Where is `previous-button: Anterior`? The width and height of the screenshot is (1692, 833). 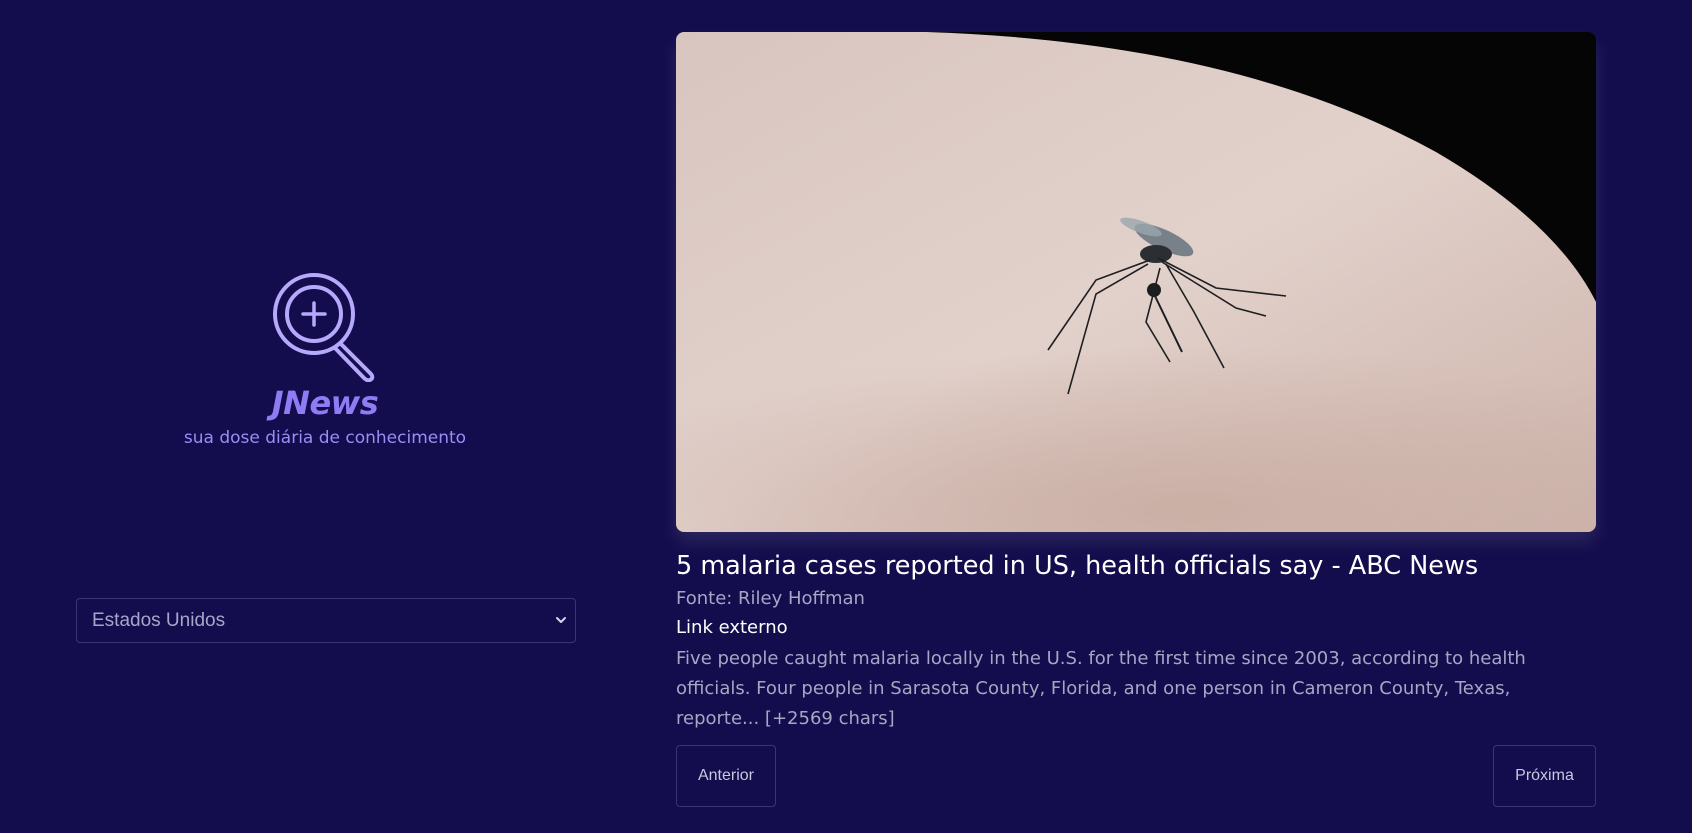 previous-button: Anterior is located at coordinates (726, 776).